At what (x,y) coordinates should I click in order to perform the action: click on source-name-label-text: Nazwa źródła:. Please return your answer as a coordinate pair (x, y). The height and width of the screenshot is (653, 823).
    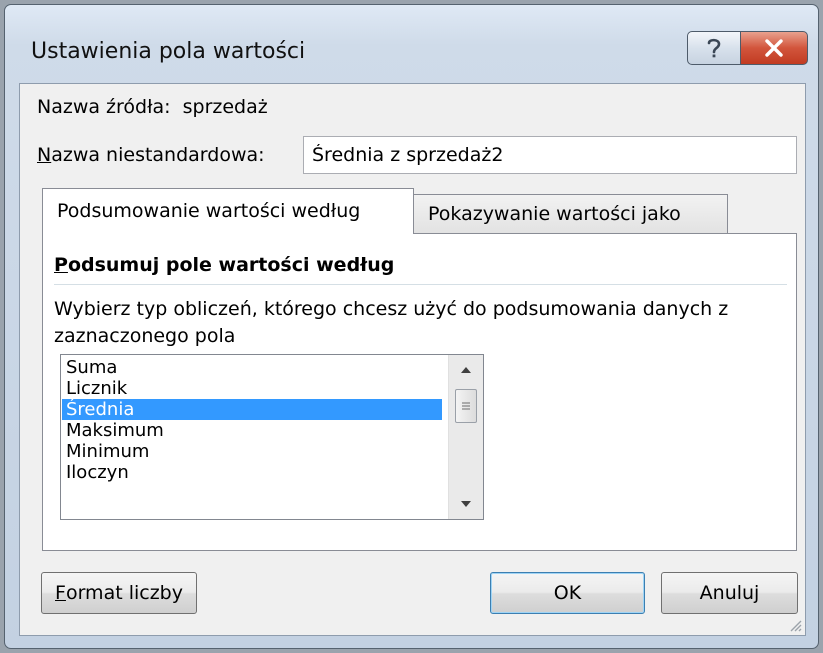
    Looking at the image, I should click on (104, 107).